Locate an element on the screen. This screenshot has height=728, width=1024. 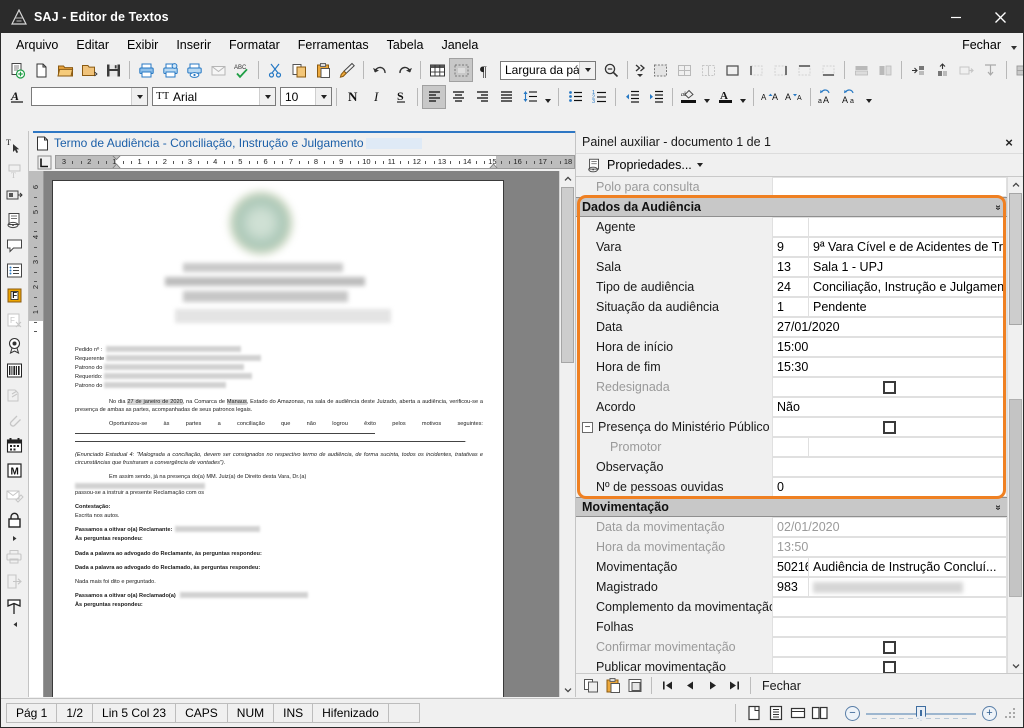
paragraph-style-icon-button: A is located at coordinates (17, 97).